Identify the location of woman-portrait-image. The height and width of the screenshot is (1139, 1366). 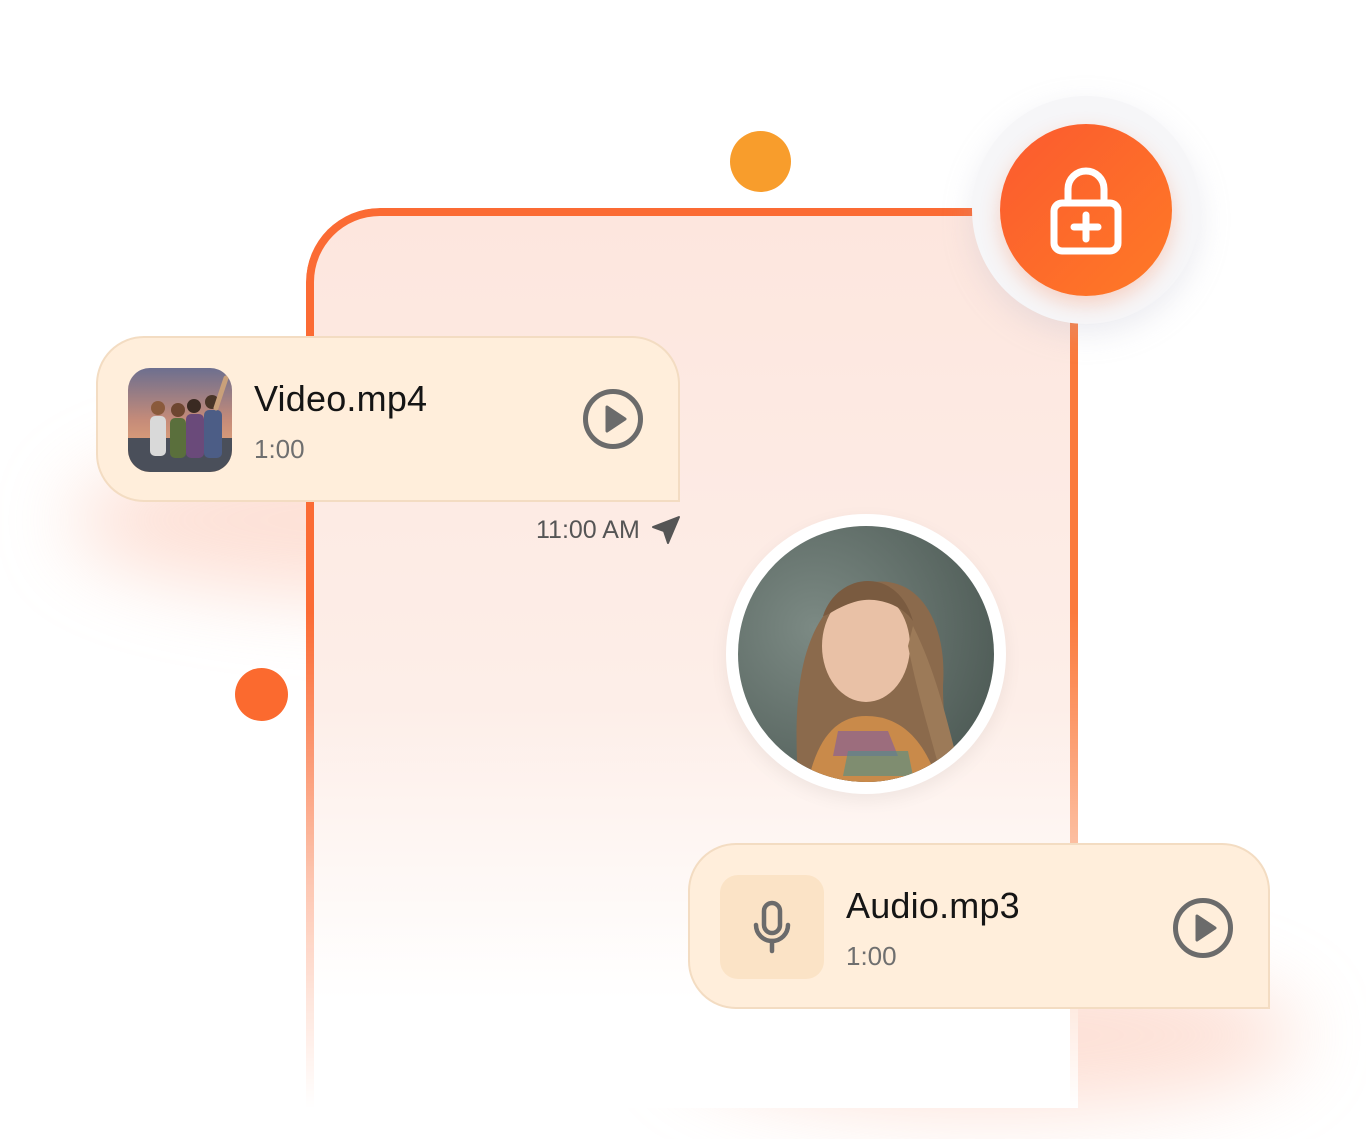
(866, 654).